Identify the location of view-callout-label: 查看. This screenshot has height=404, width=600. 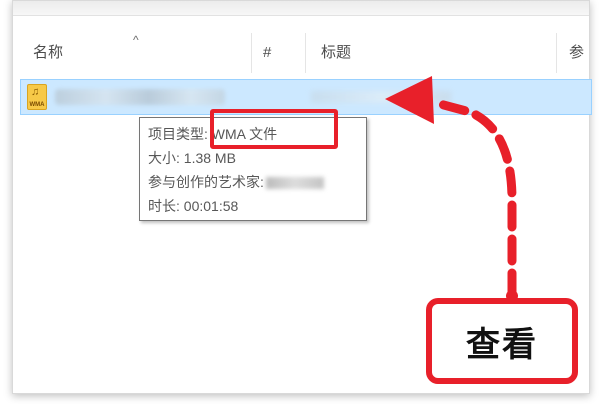
(502, 344).